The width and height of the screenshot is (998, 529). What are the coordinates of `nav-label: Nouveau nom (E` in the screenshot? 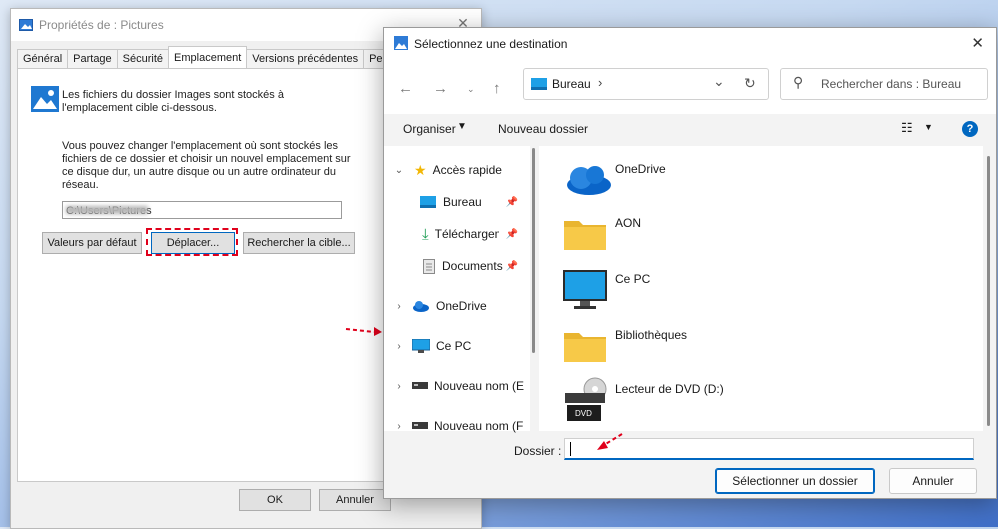 It's located at (479, 386).